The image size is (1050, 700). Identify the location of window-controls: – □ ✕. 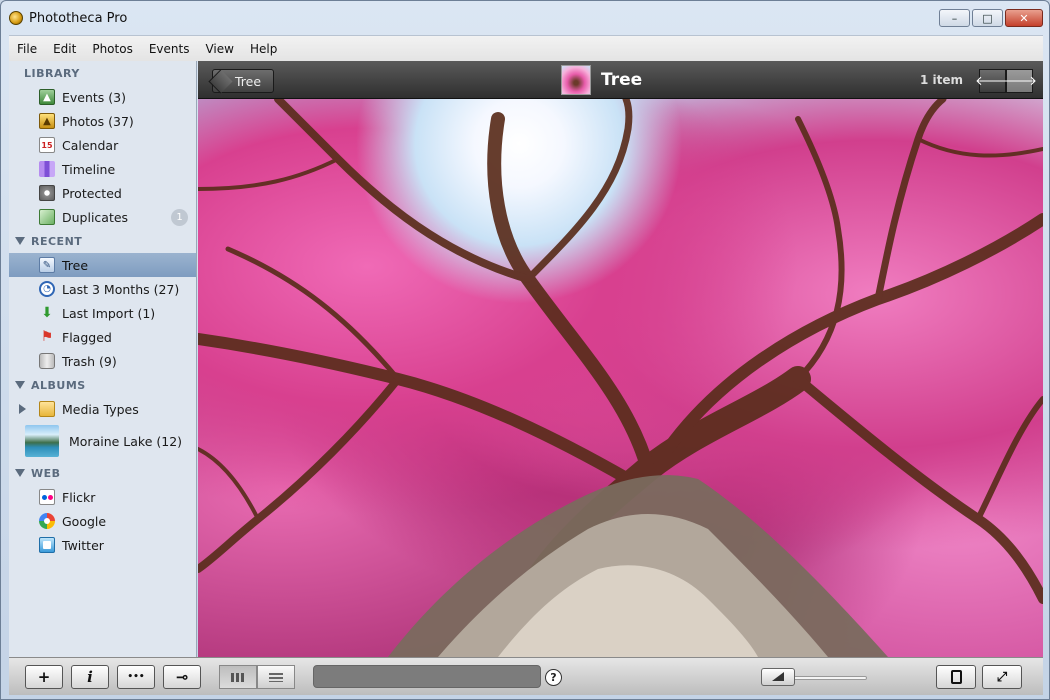
(991, 18).